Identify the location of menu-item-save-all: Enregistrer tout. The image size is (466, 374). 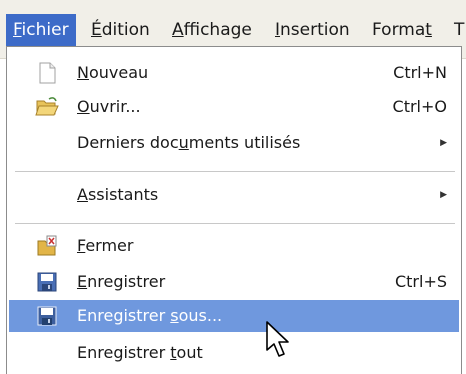
(234, 353).